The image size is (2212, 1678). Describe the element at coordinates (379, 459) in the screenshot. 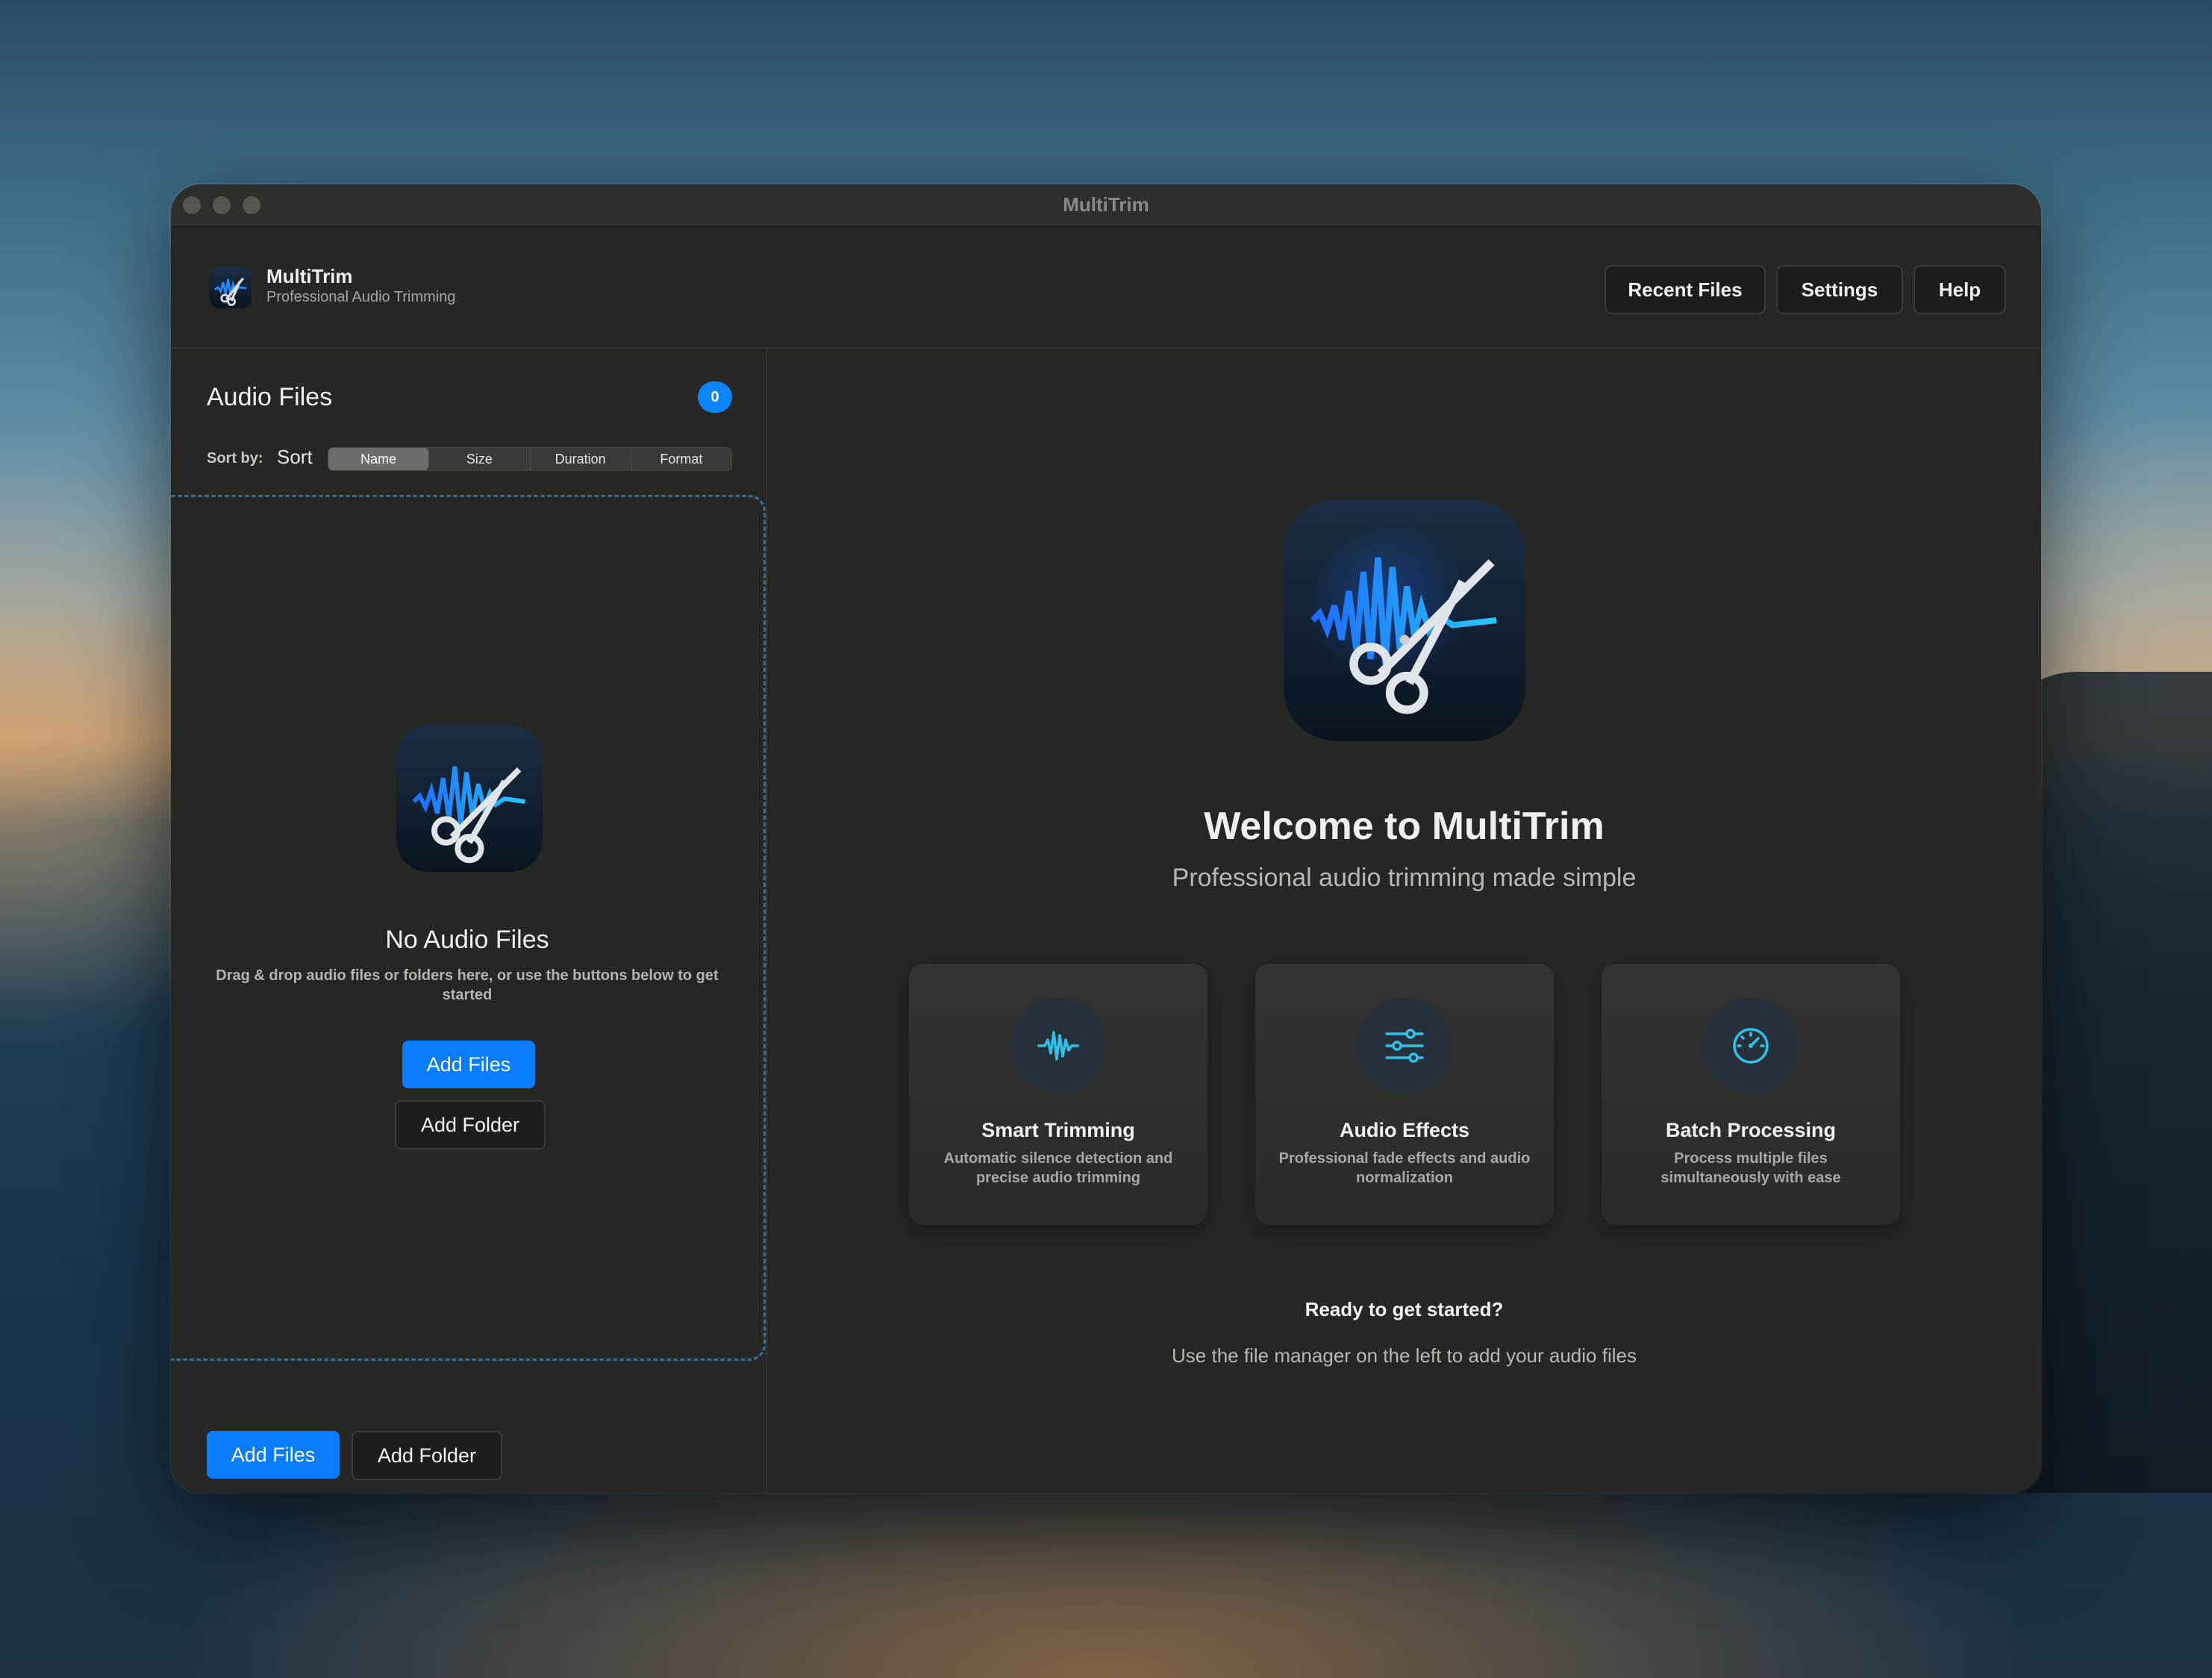

I see `sort-option-name: Name` at that location.